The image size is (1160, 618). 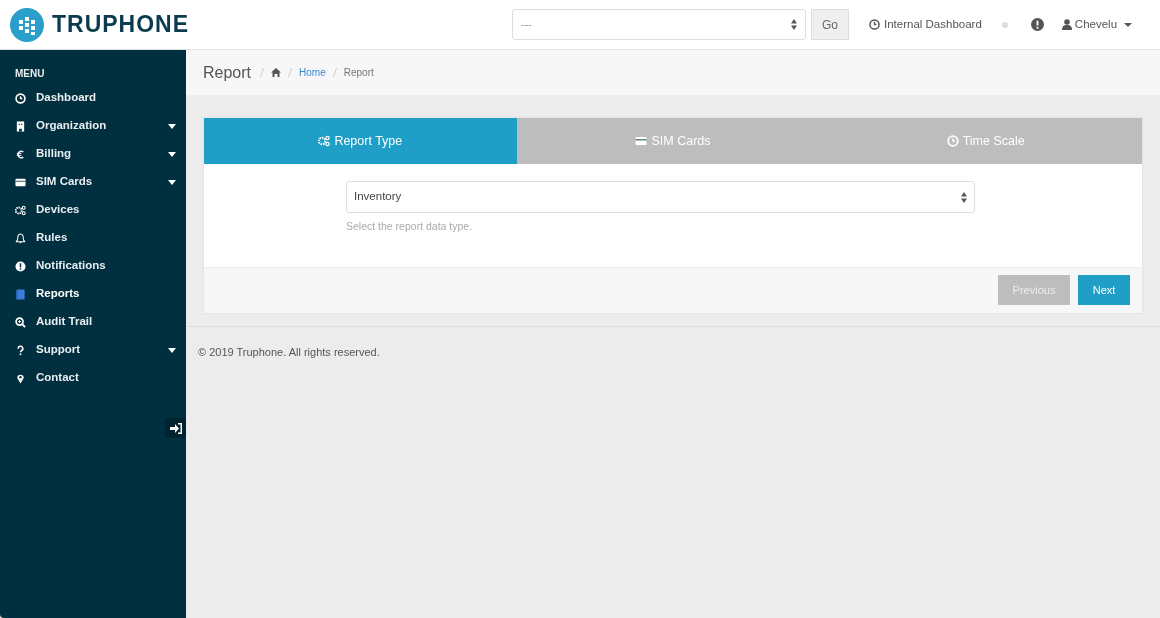 I want to click on sidebar-item: Dashboard, so click(x=93, y=98).